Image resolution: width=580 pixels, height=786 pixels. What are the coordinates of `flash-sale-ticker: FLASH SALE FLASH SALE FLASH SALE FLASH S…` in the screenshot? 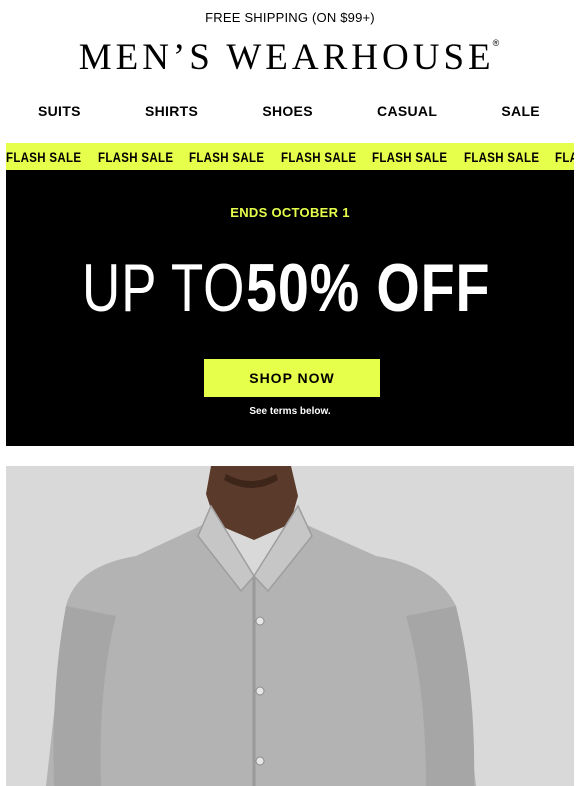 It's located at (290, 156).